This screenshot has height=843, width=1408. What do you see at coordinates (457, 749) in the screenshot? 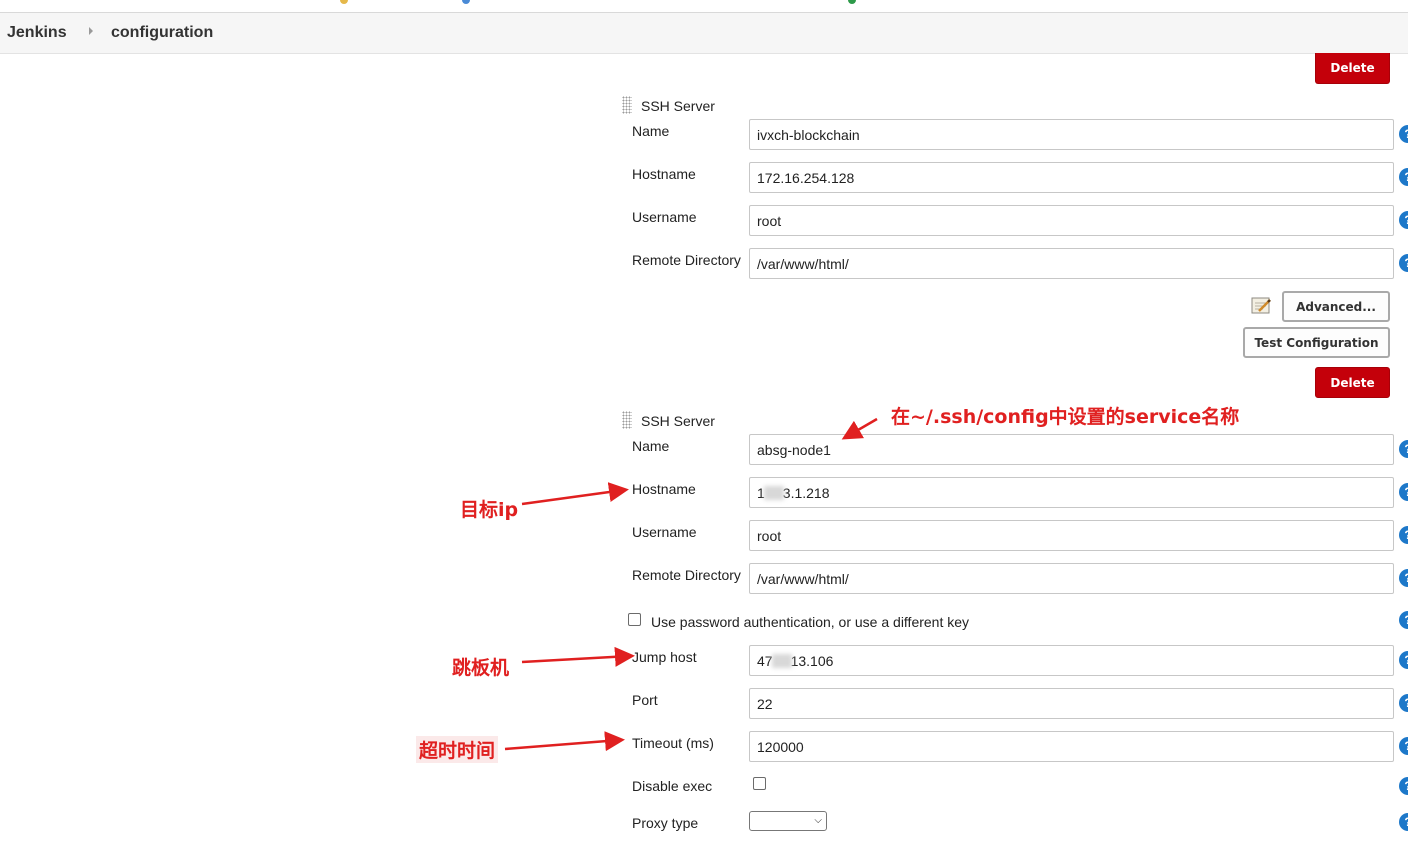
I see `annotation-timeout: 超时时间` at bounding box center [457, 749].